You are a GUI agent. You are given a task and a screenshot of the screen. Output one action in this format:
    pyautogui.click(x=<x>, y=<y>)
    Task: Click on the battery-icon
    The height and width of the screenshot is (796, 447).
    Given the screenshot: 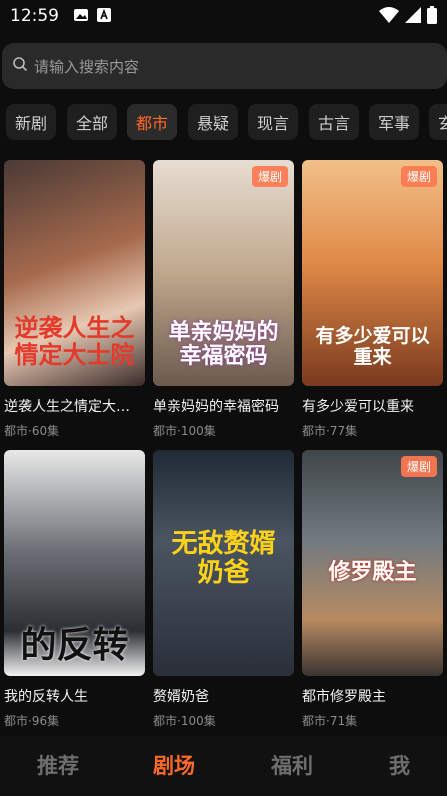 What is the action you would take?
    pyautogui.click(x=432, y=17)
    